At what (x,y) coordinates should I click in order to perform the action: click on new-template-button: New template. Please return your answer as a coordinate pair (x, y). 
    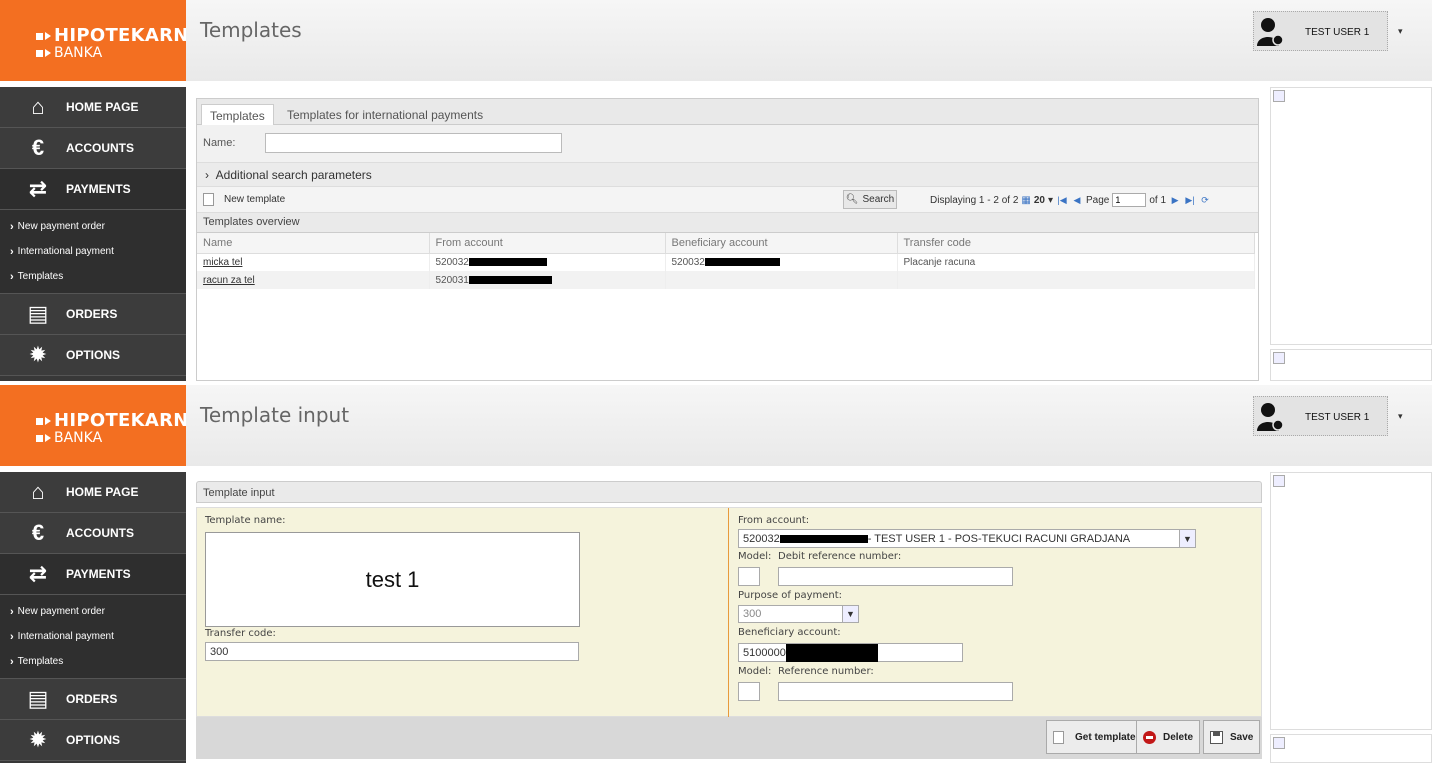
    Looking at the image, I should click on (244, 199).